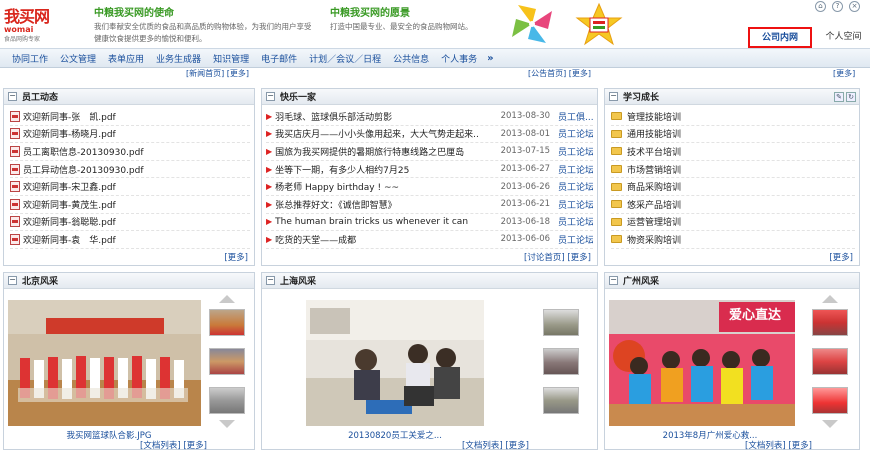 The height and width of the screenshot is (455, 870). I want to click on prev-row-left-links: [新闻首页] [更多], so click(217, 74).